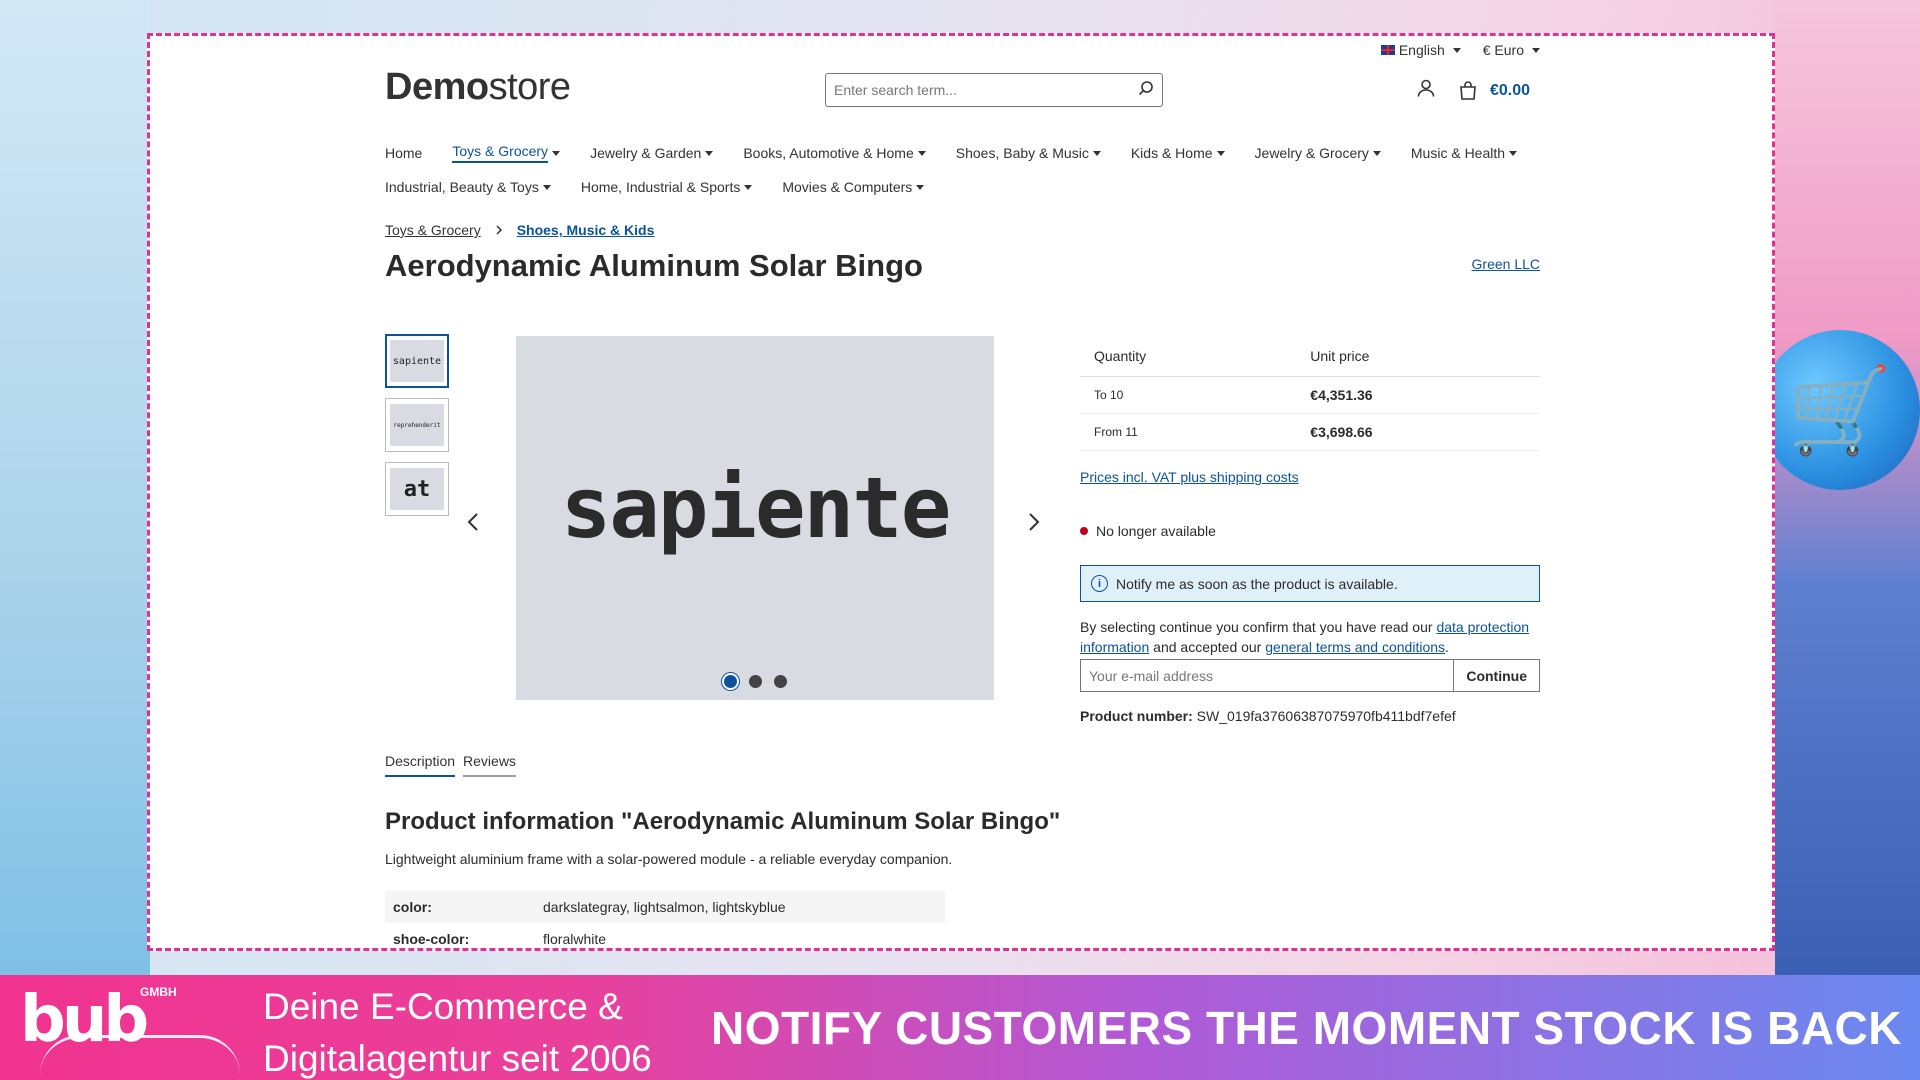 This screenshot has width=1920, height=1080. I want to click on property-row: shoe-color: floralwhite, so click(665, 935).